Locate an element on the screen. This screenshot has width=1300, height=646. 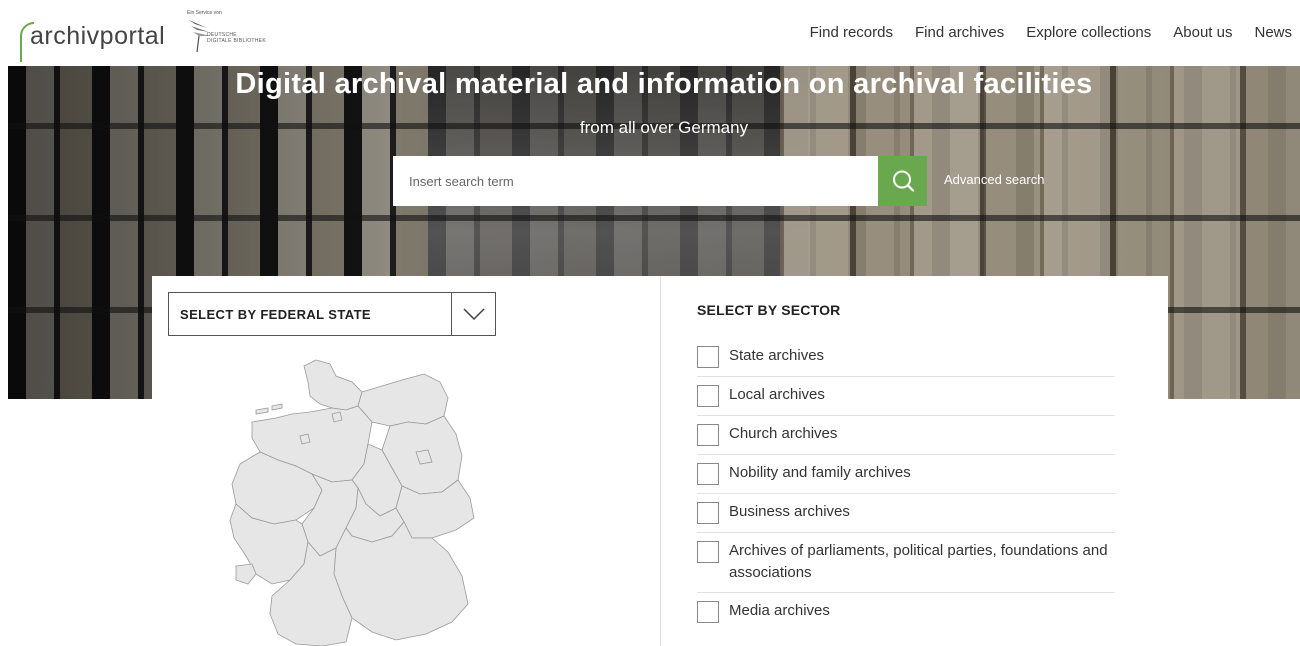
advanced-search-link: Advanced search is located at coordinates (994, 179).